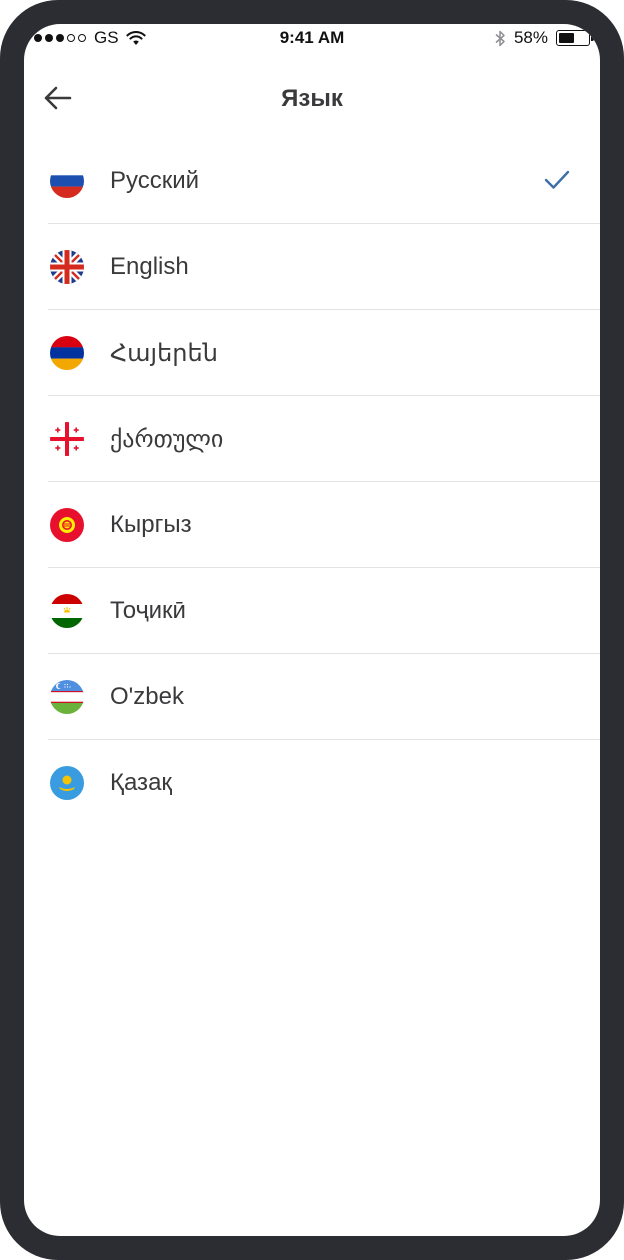 The height and width of the screenshot is (1260, 624). I want to click on armenia-flag-icon, so click(67, 353).